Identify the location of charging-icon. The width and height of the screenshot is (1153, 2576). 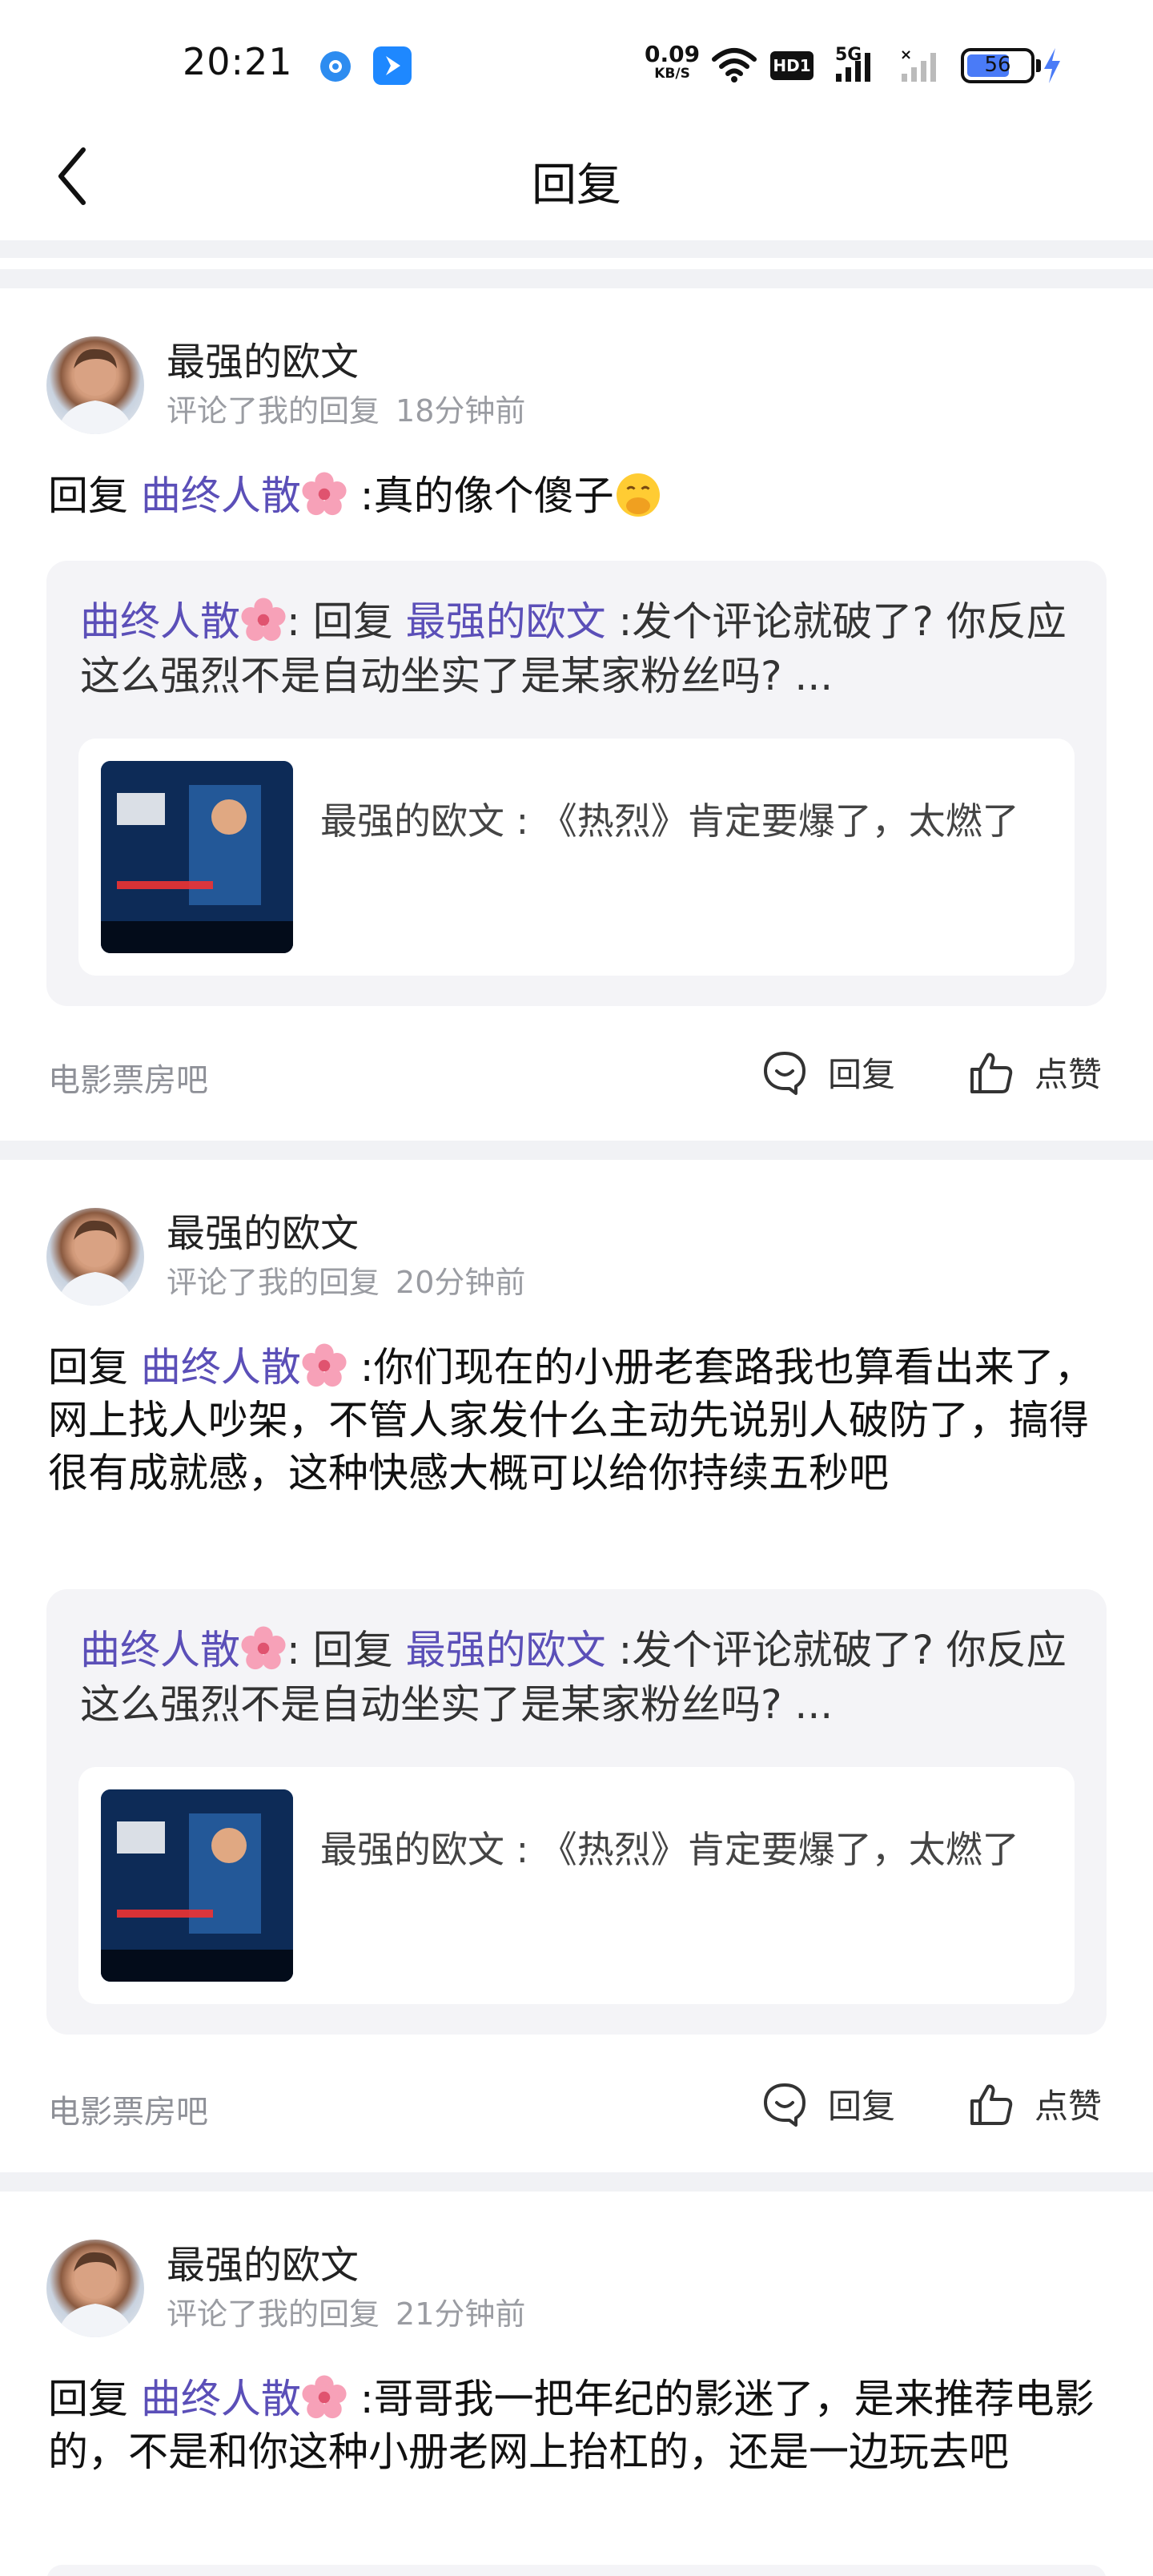
(1052, 65).